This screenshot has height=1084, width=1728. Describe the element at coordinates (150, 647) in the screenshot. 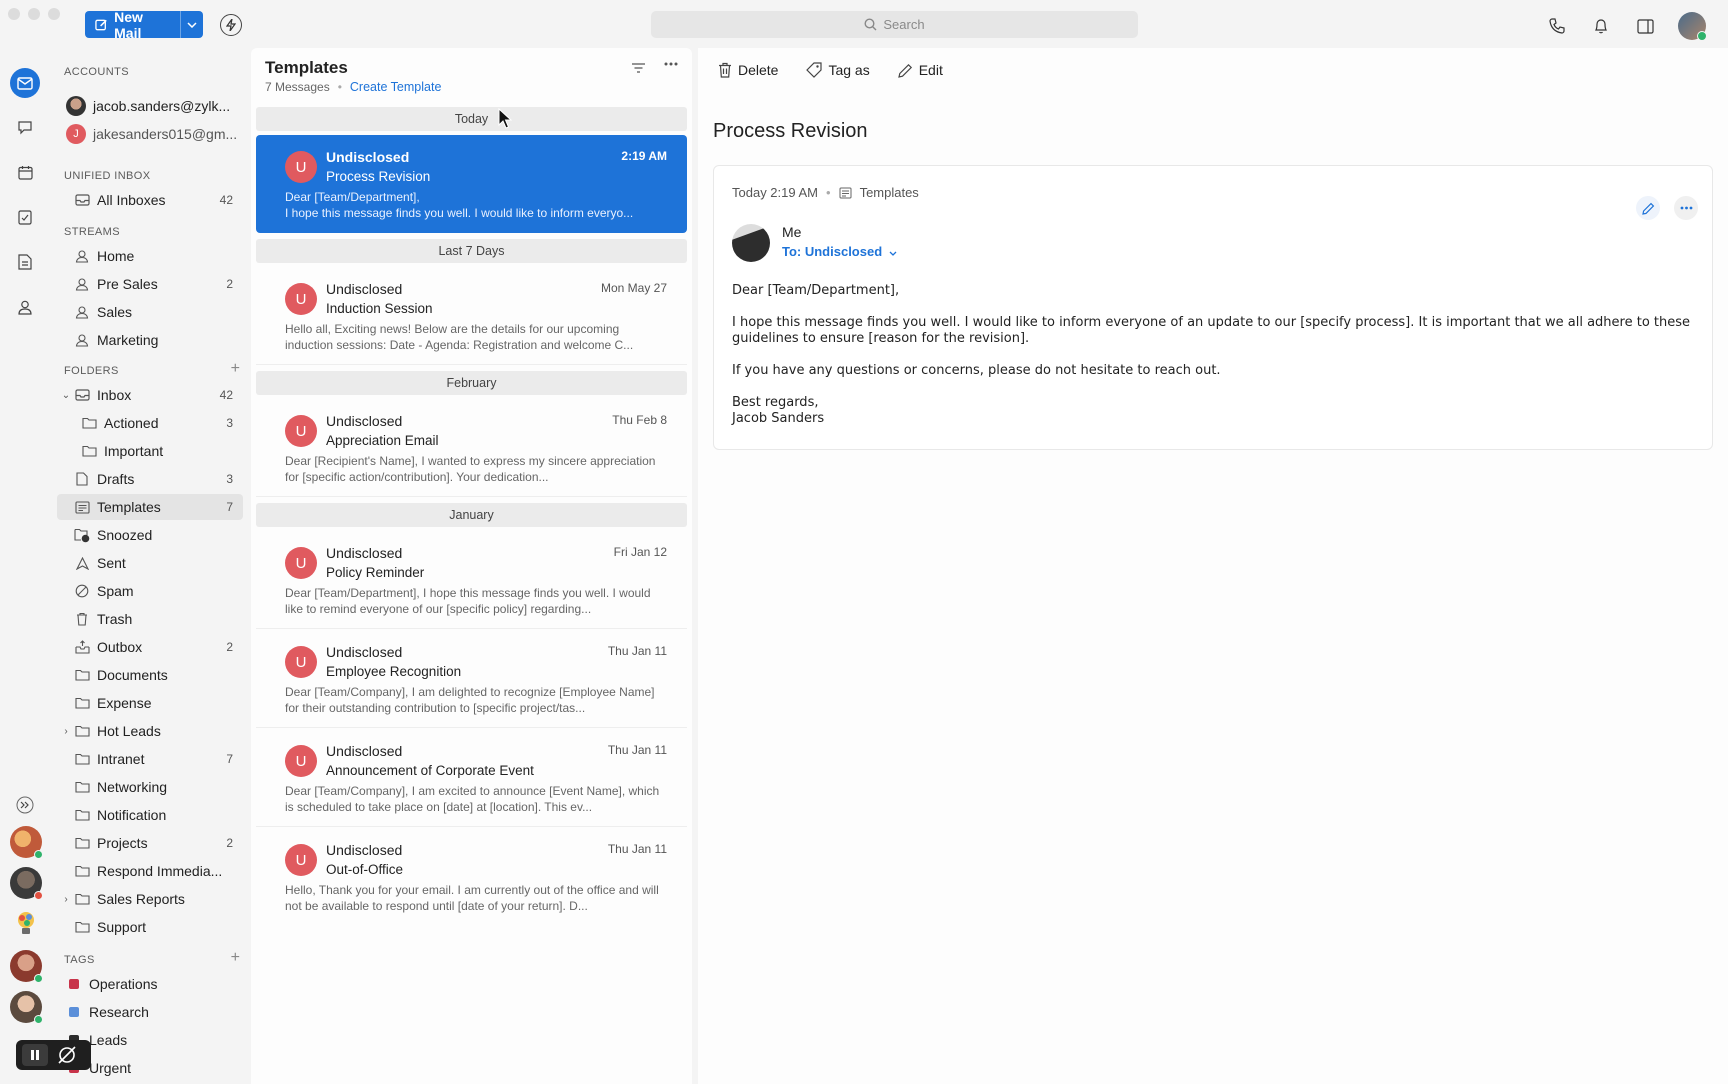

I see `sidebar-item-outbox: Outbox 2` at that location.